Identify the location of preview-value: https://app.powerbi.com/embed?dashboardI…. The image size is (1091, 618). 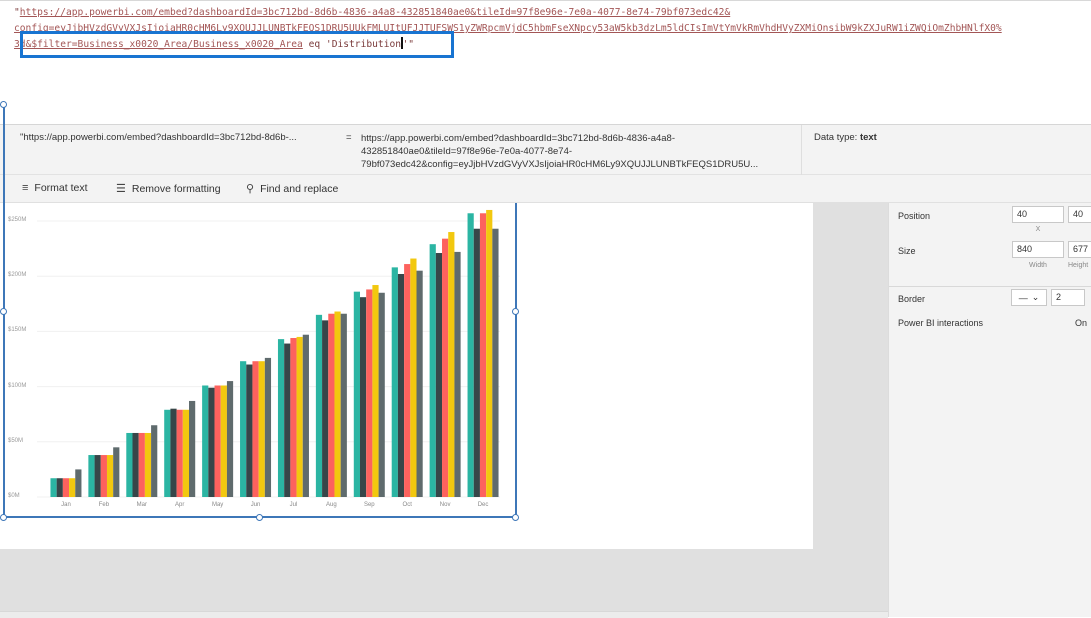
(571, 151).